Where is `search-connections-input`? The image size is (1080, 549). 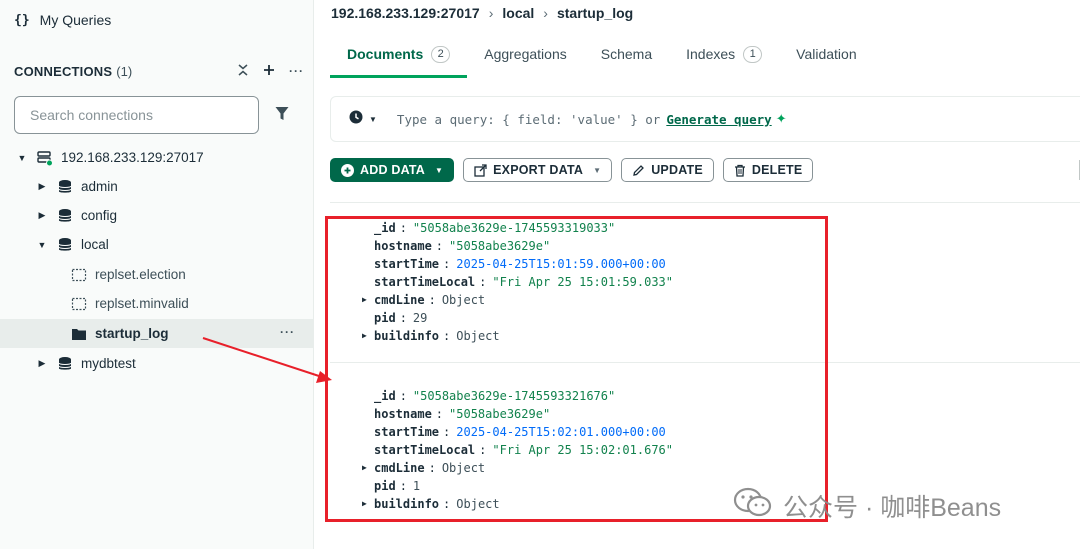
search-connections-input is located at coordinates (140, 115).